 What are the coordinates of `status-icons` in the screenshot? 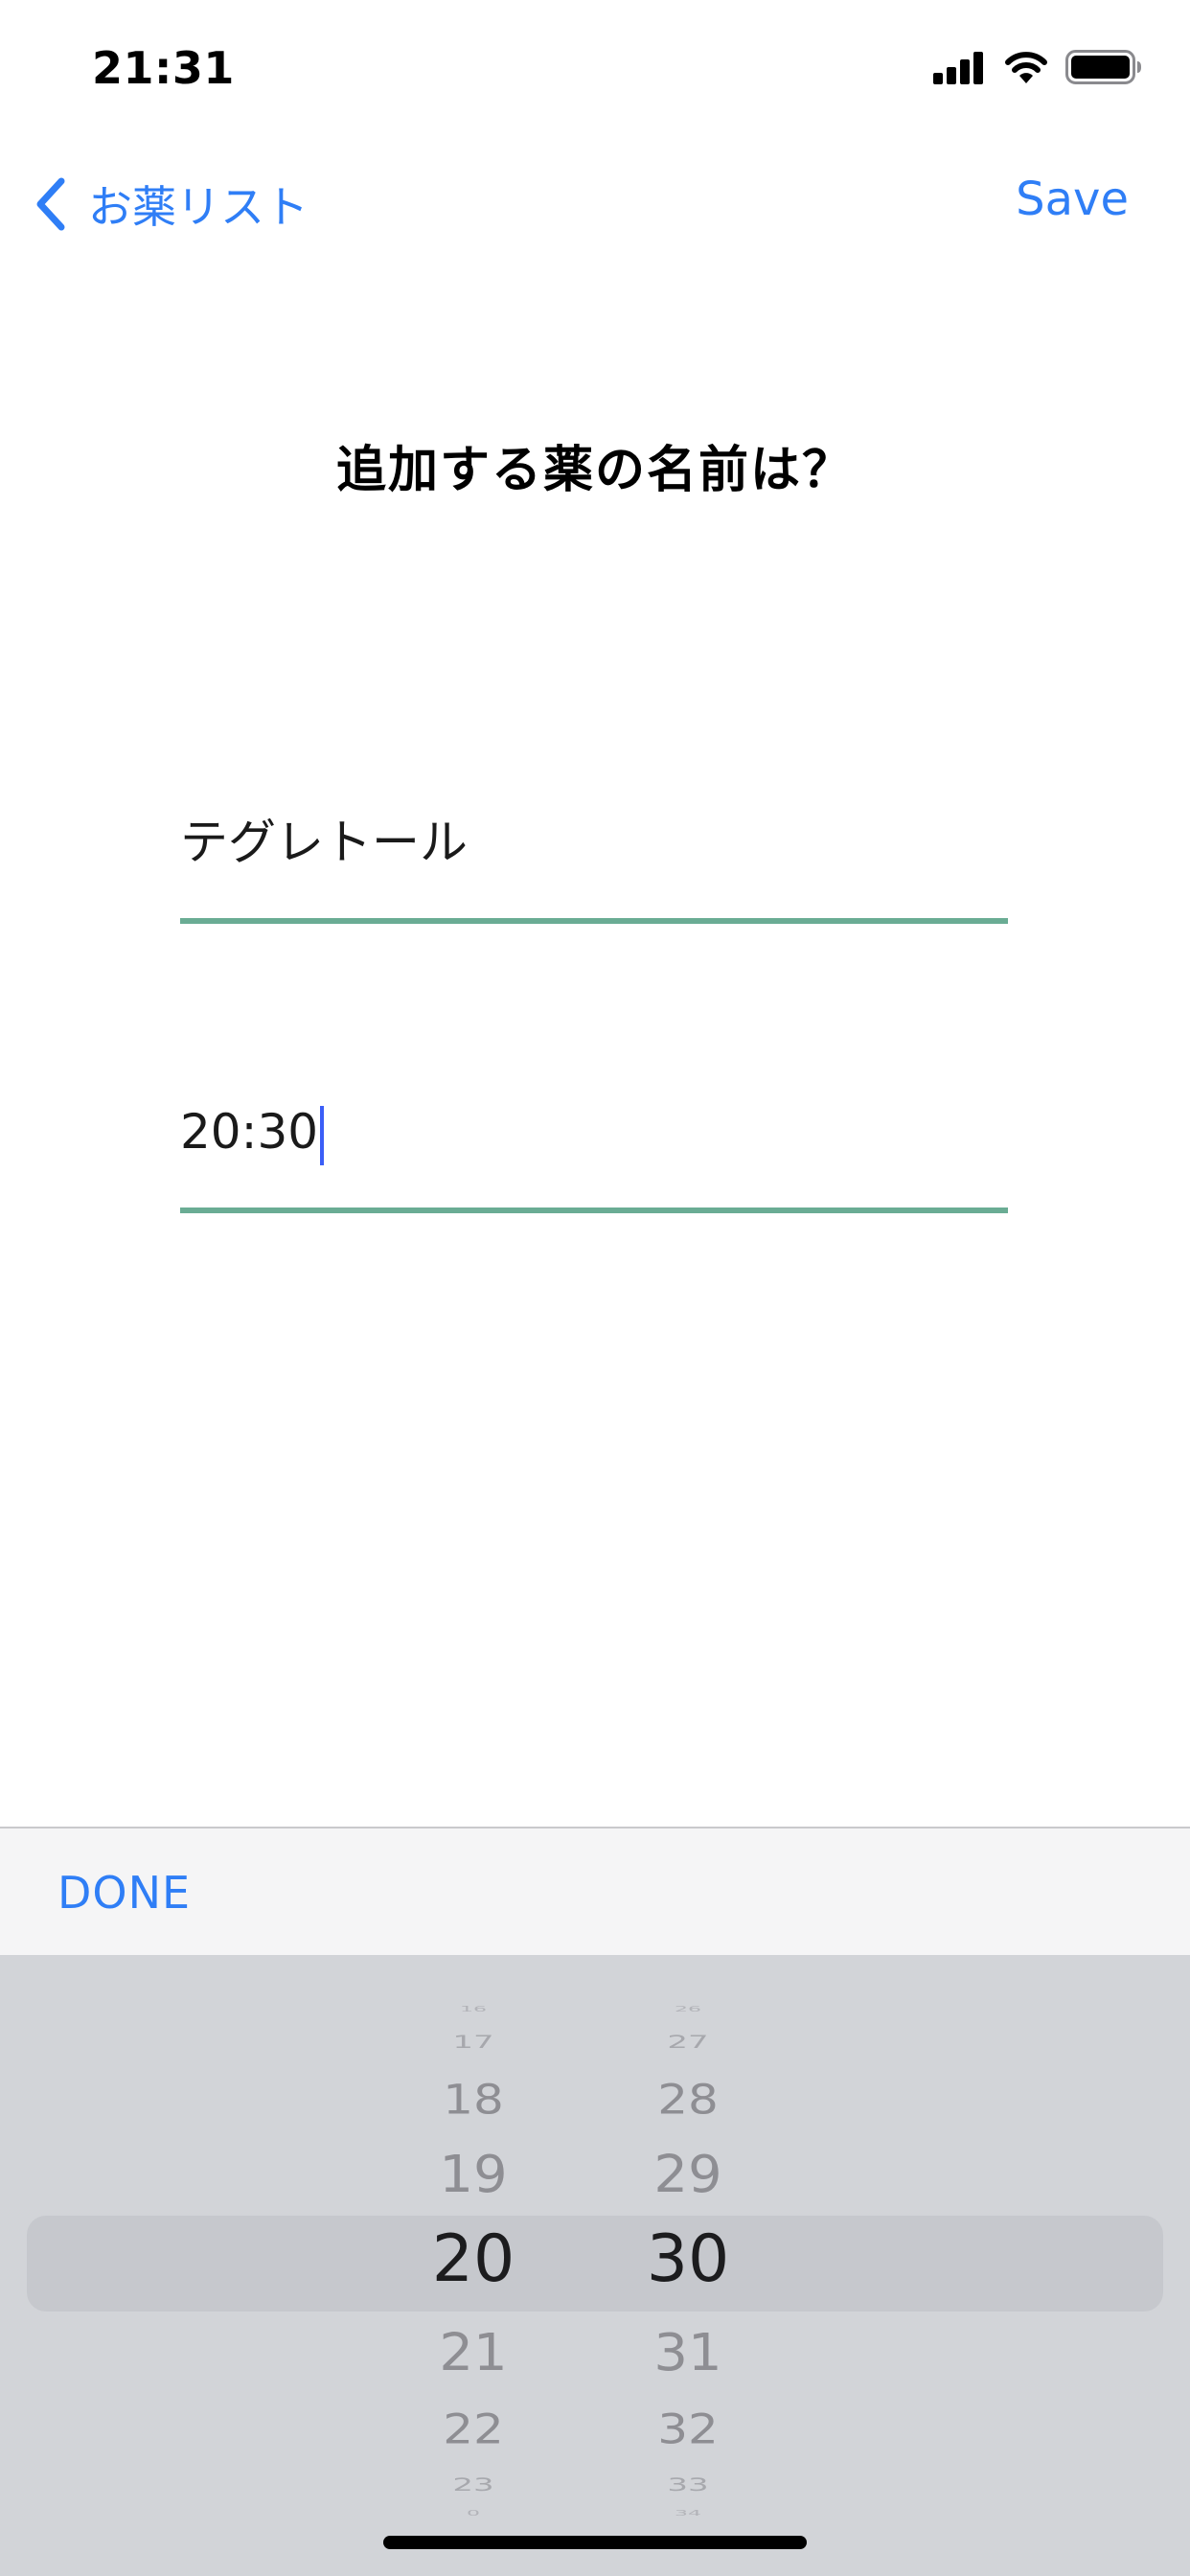 It's located at (1038, 67).